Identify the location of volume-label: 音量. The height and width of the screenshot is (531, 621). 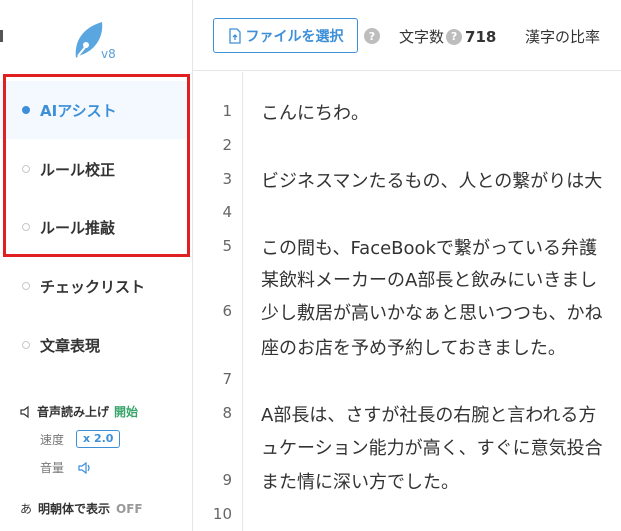
(52, 468).